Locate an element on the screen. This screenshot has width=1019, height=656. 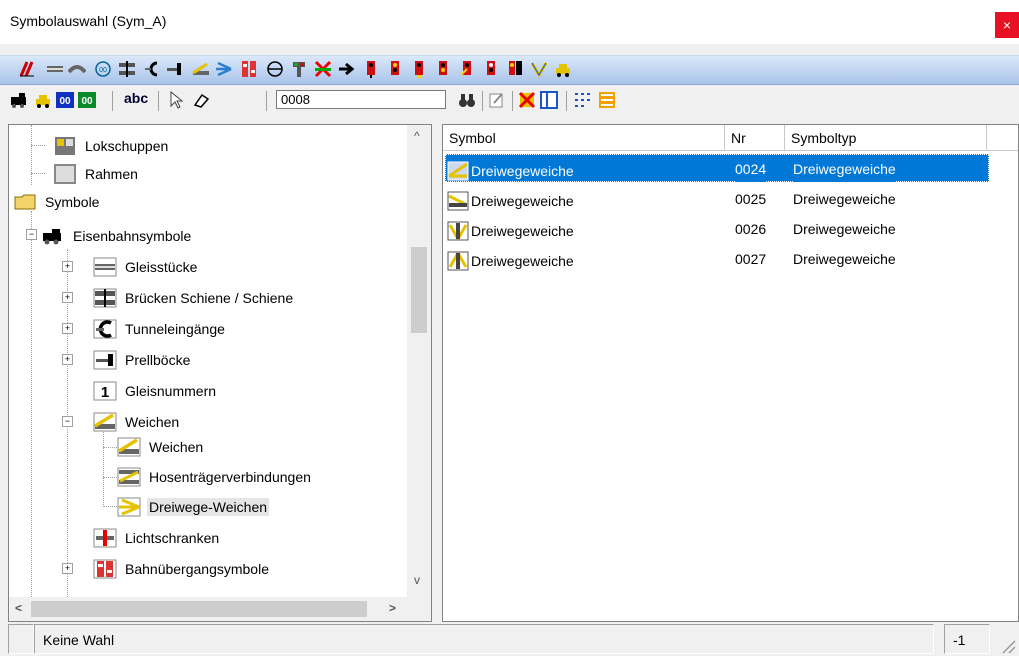
type-cell: Dreiwegeweiche is located at coordinates (844, 229).